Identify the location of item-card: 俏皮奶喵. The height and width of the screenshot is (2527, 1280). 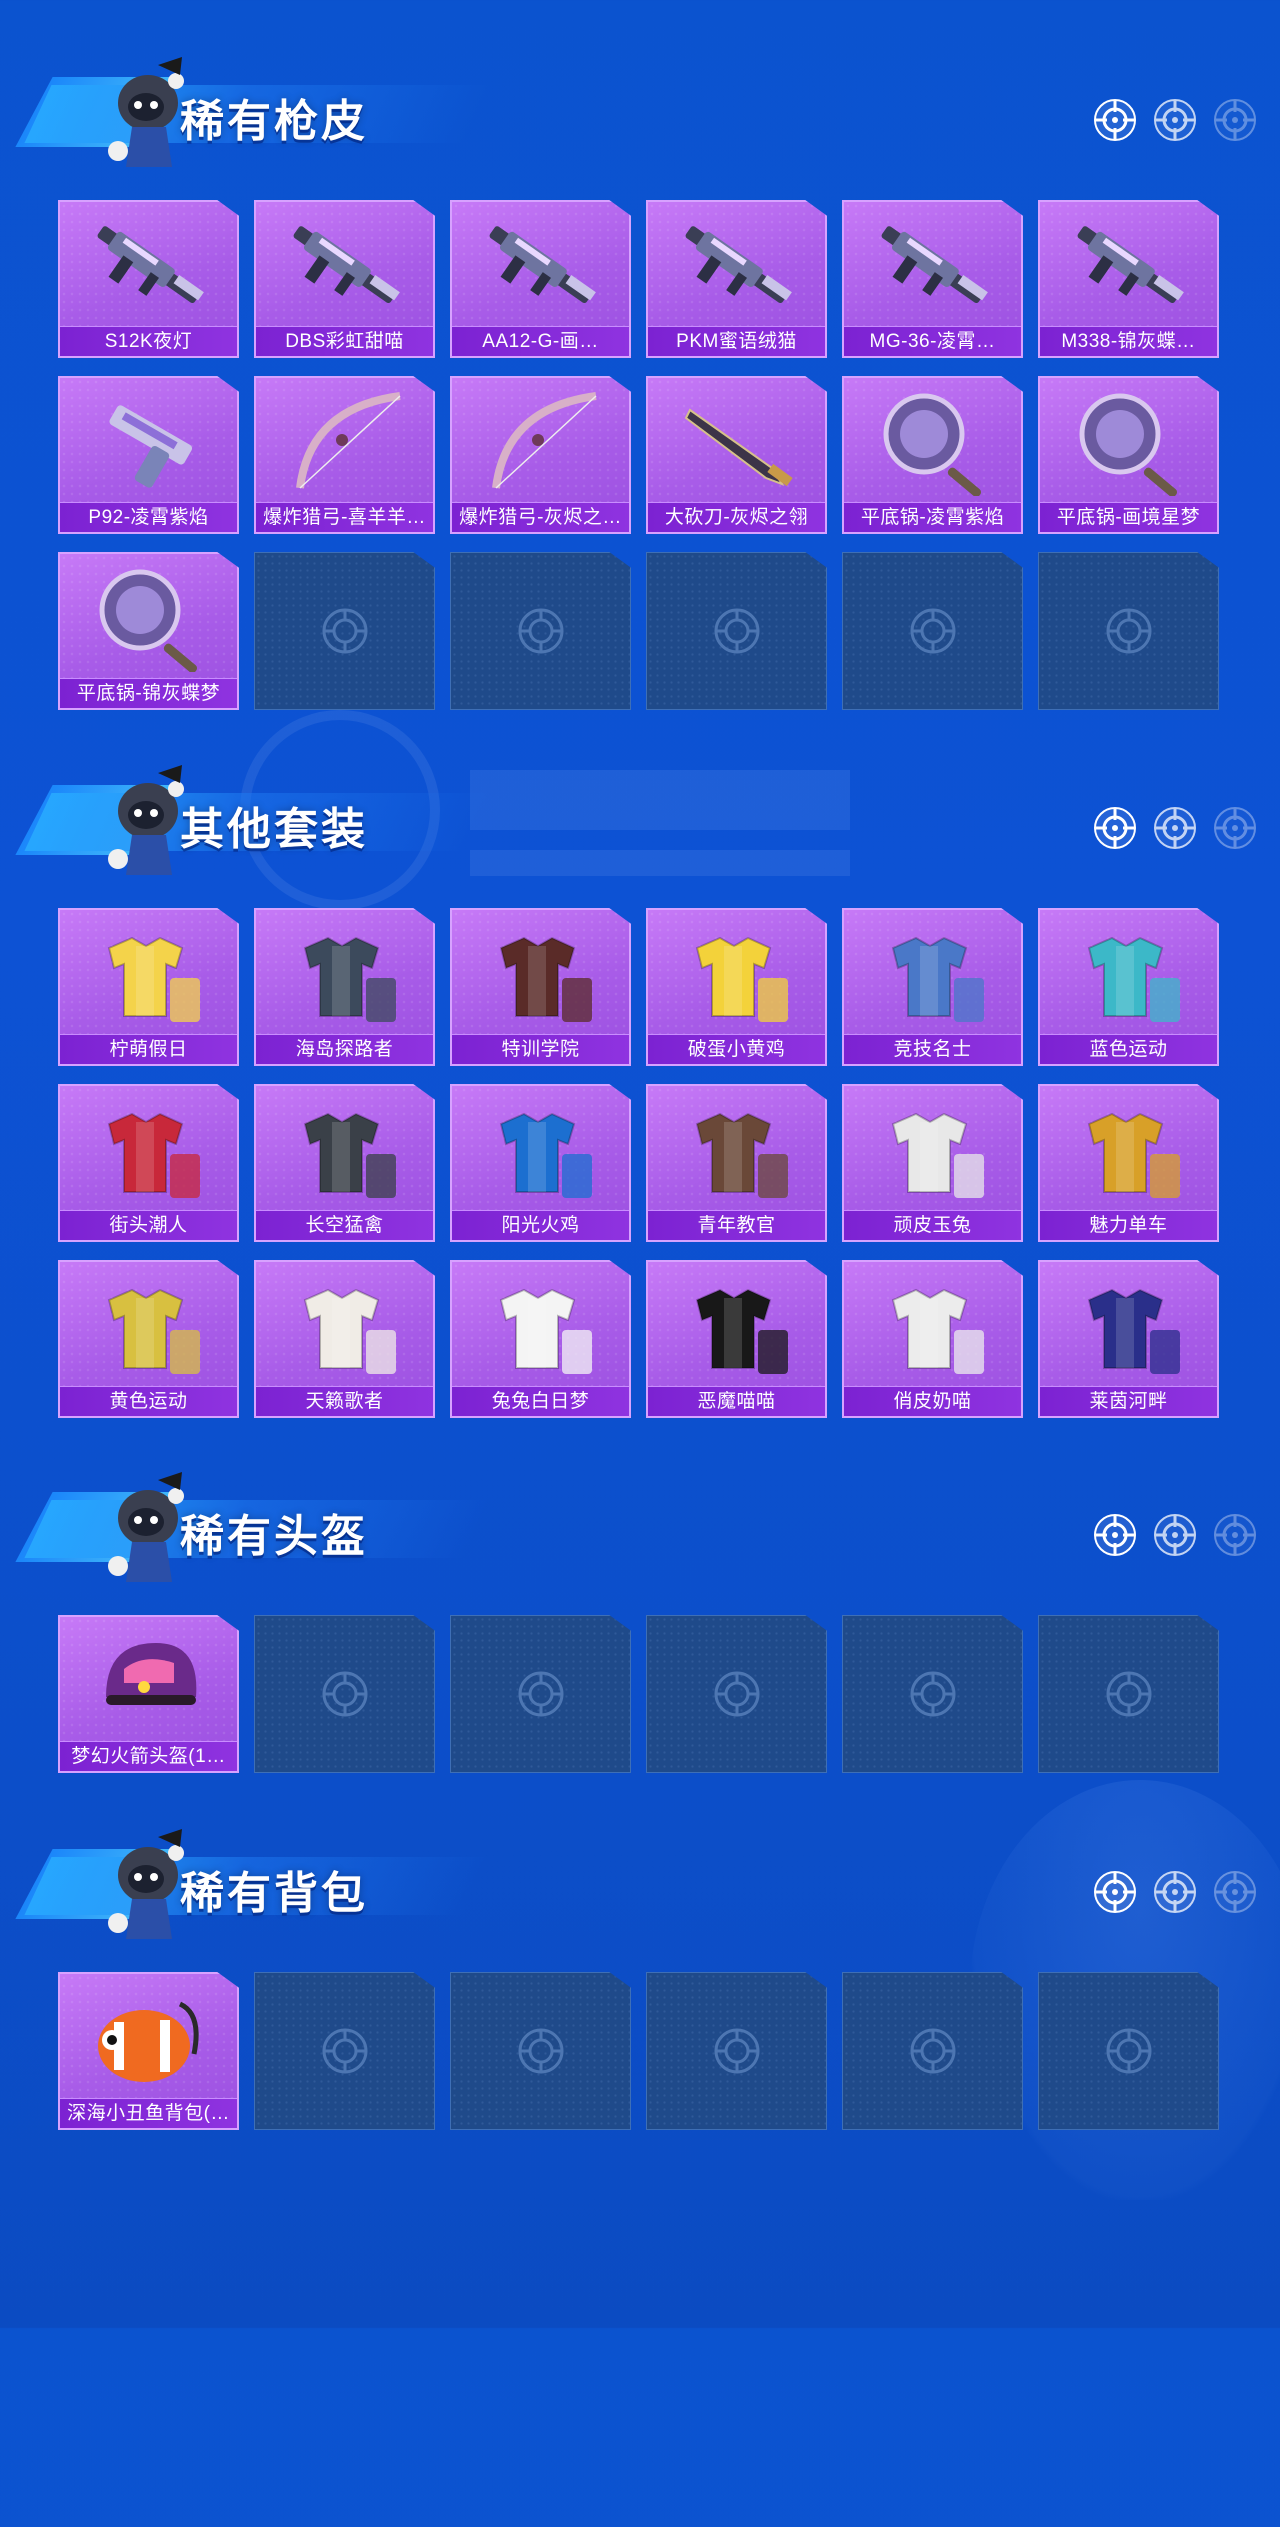
(932, 1339).